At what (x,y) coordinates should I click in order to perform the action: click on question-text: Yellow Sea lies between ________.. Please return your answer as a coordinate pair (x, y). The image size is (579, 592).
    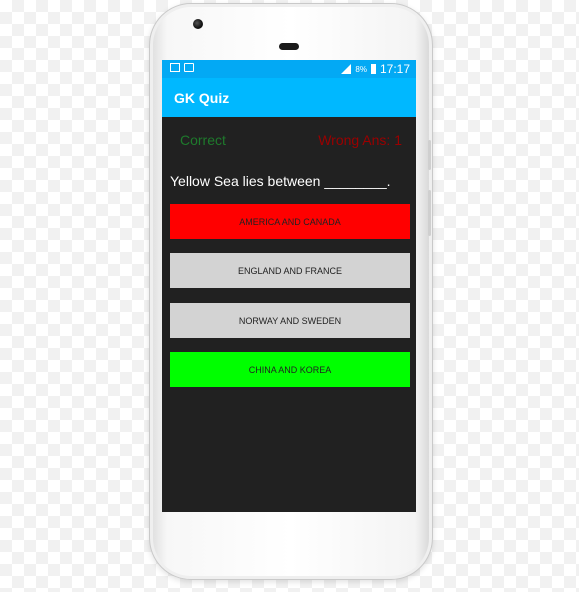
    Looking at the image, I should click on (280, 181).